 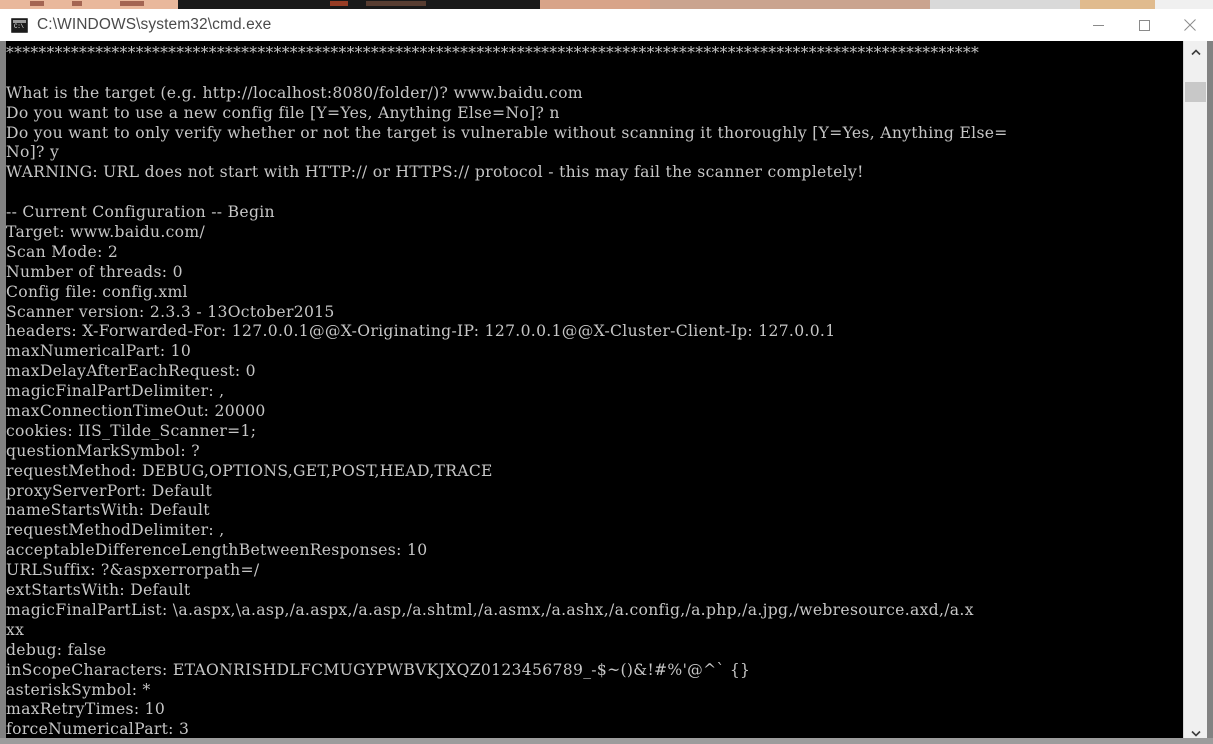 I want to click on terminal-line: asteriskSymbol: *, so click(x=78, y=689).